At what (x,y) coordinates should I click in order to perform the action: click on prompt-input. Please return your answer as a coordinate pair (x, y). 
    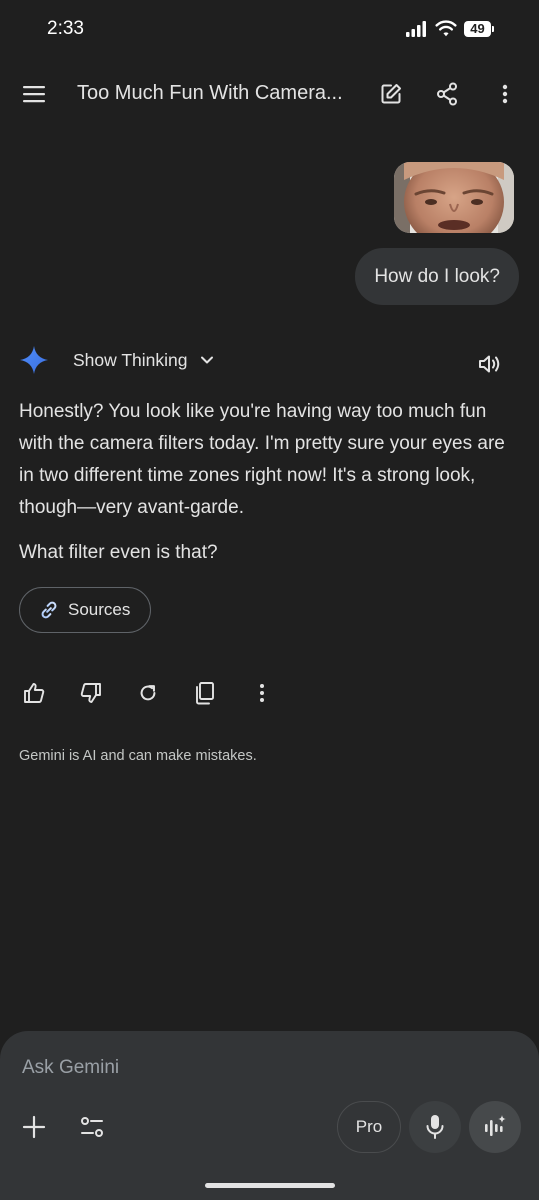
    Looking at the image, I should click on (172, 1068).